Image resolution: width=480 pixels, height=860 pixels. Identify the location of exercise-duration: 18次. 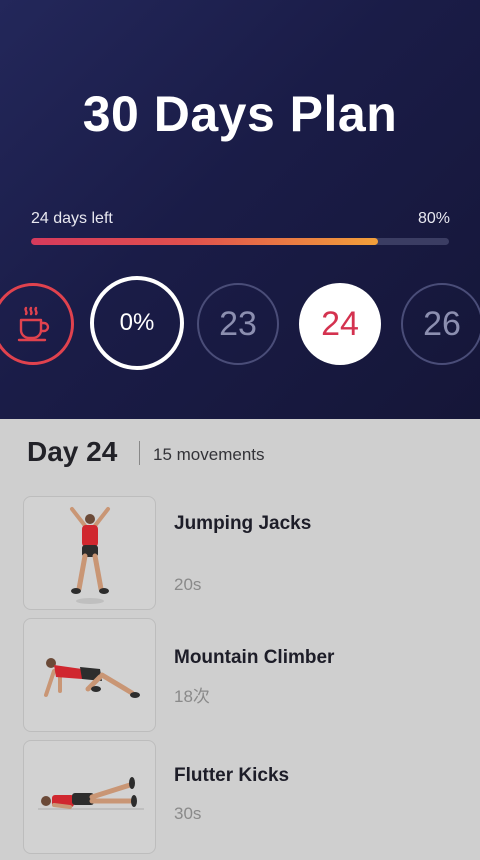
(192, 696).